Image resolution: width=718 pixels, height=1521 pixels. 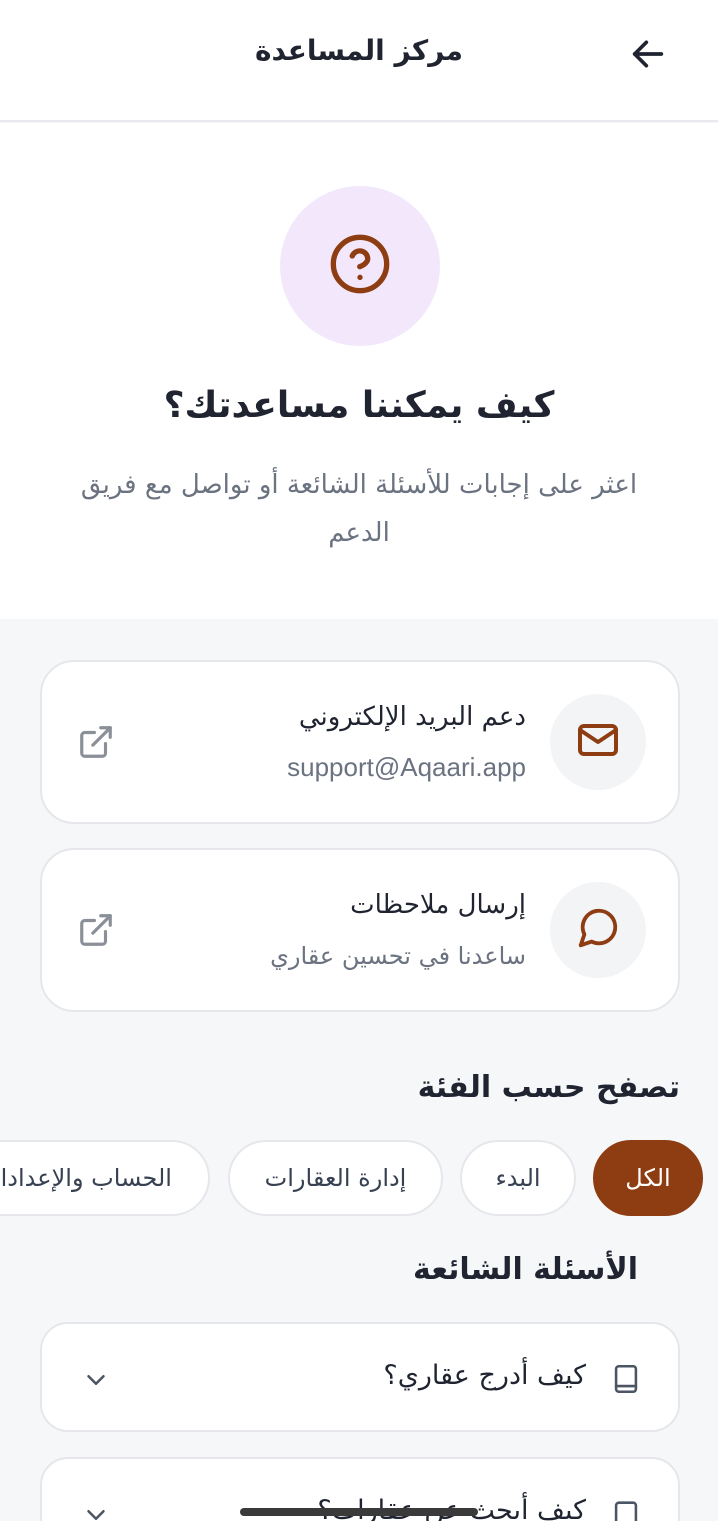 What do you see at coordinates (438, 905) in the screenshot?
I see `card-title: إرسال ملاحظات` at bounding box center [438, 905].